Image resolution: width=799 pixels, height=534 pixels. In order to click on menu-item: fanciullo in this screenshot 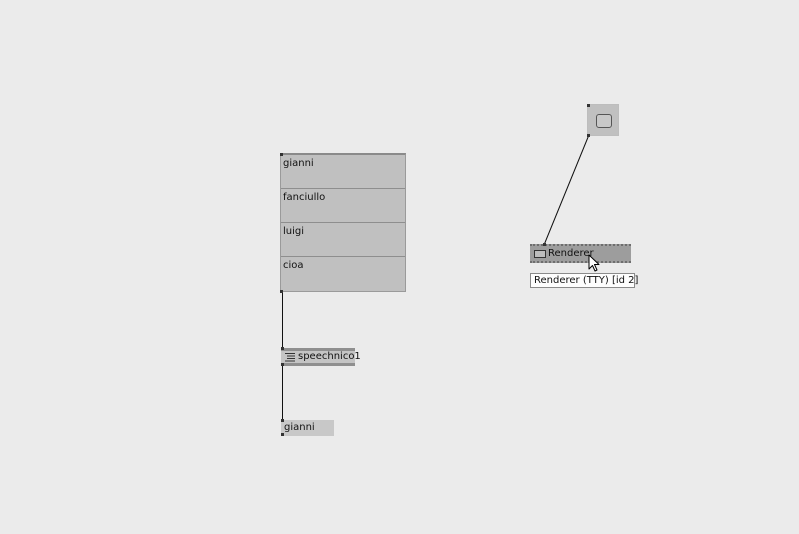, I will do `click(343, 206)`.